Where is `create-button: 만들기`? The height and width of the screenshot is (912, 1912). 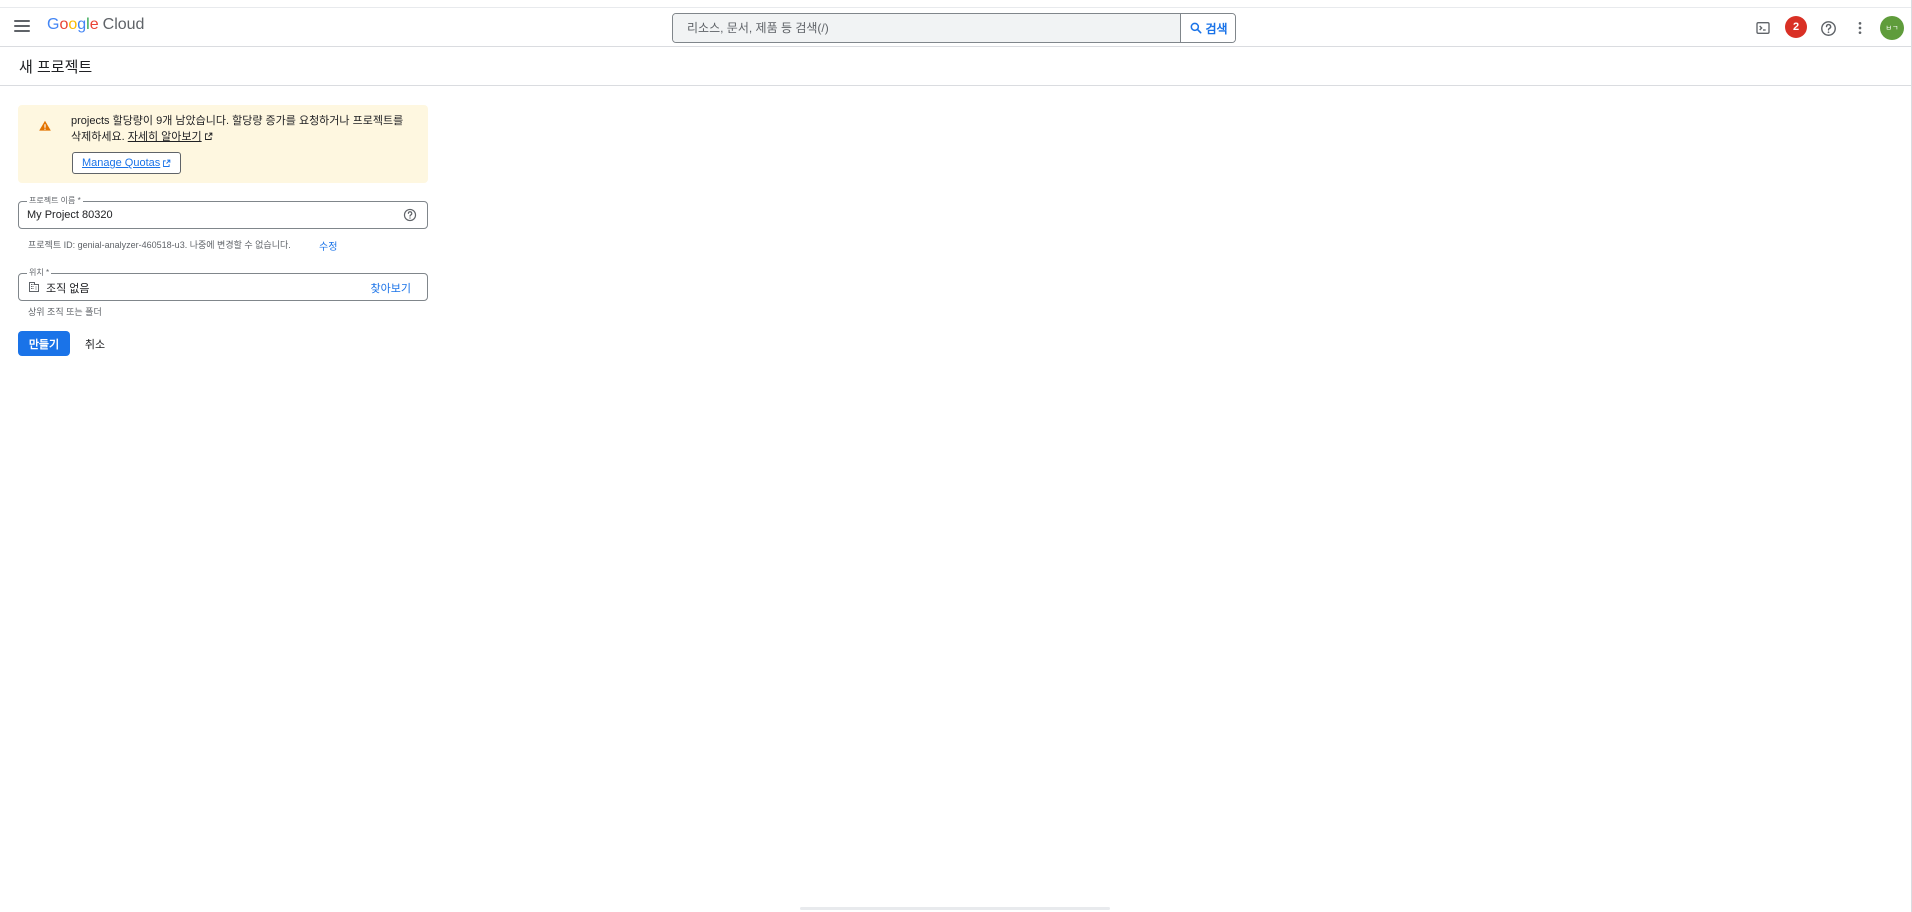
create-button: 만들기 is located at coordinates (44, 343).